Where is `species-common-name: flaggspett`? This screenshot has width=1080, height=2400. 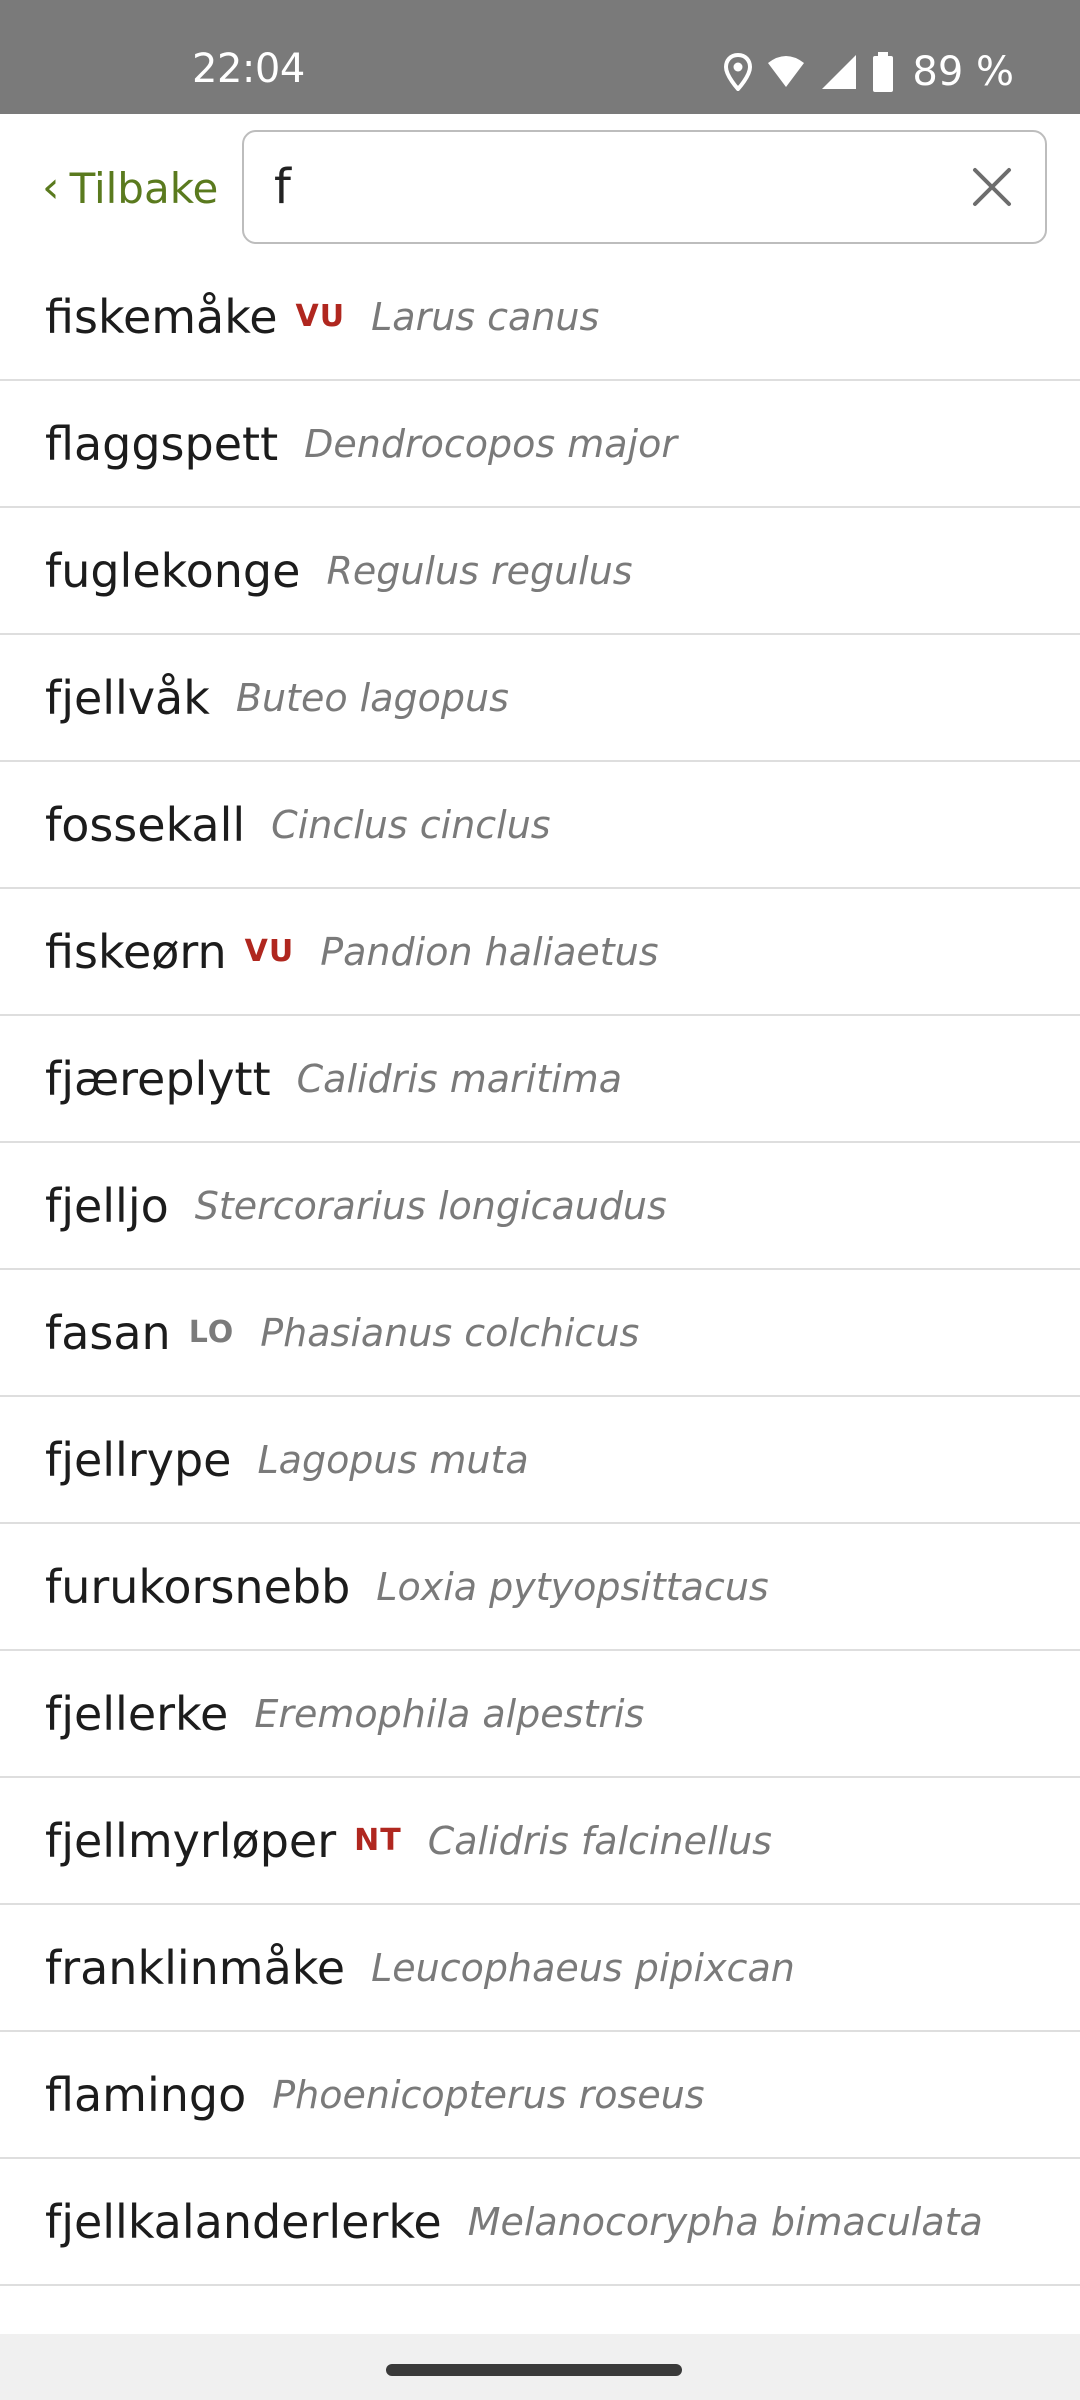 species-common-name: flaggspett is located at coordinates (162, 443).